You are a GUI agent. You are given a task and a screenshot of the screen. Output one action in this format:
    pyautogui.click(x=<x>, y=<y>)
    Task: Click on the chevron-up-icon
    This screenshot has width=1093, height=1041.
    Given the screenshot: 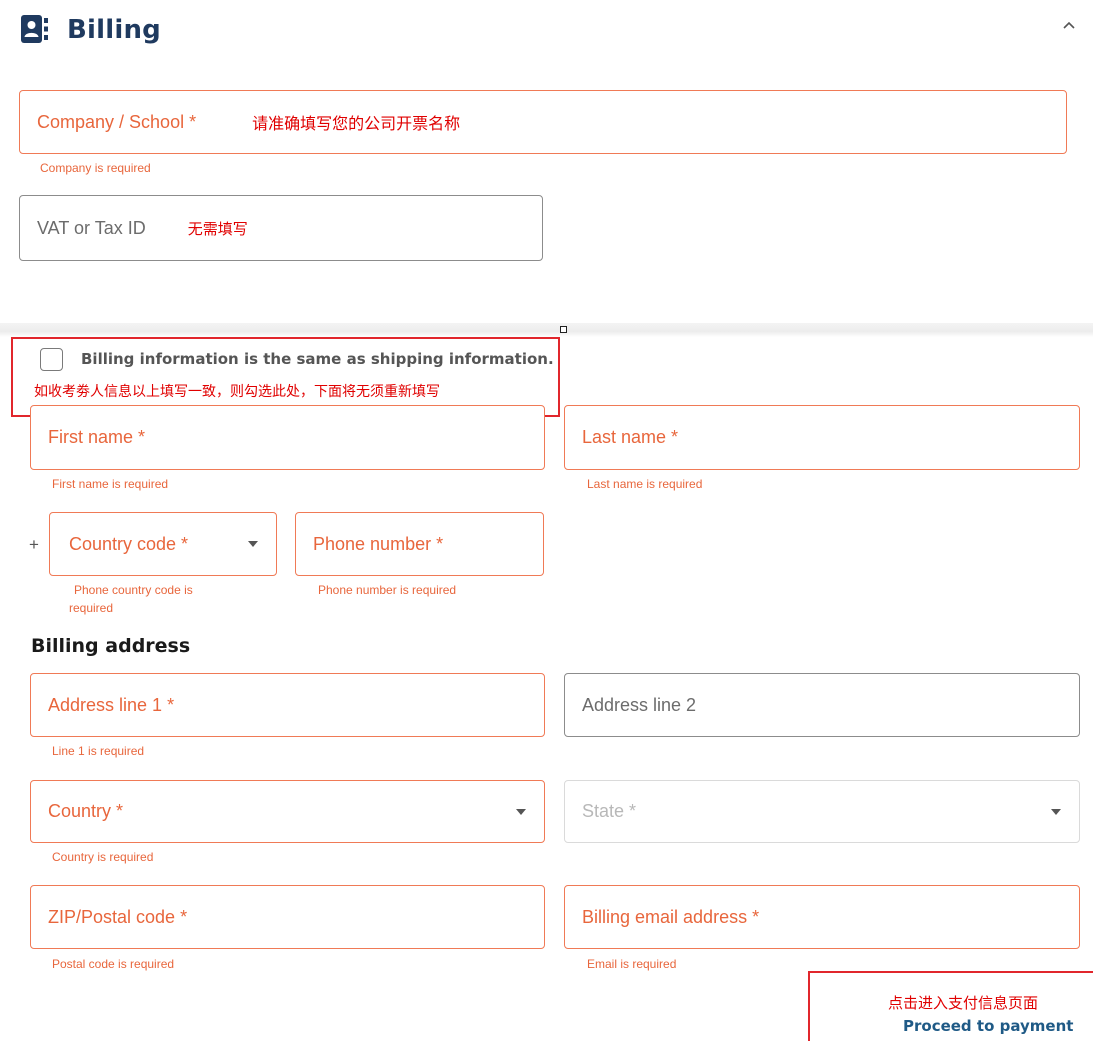 What is the action you would take?
    pyautogui.click(x=1069, y=25)
    